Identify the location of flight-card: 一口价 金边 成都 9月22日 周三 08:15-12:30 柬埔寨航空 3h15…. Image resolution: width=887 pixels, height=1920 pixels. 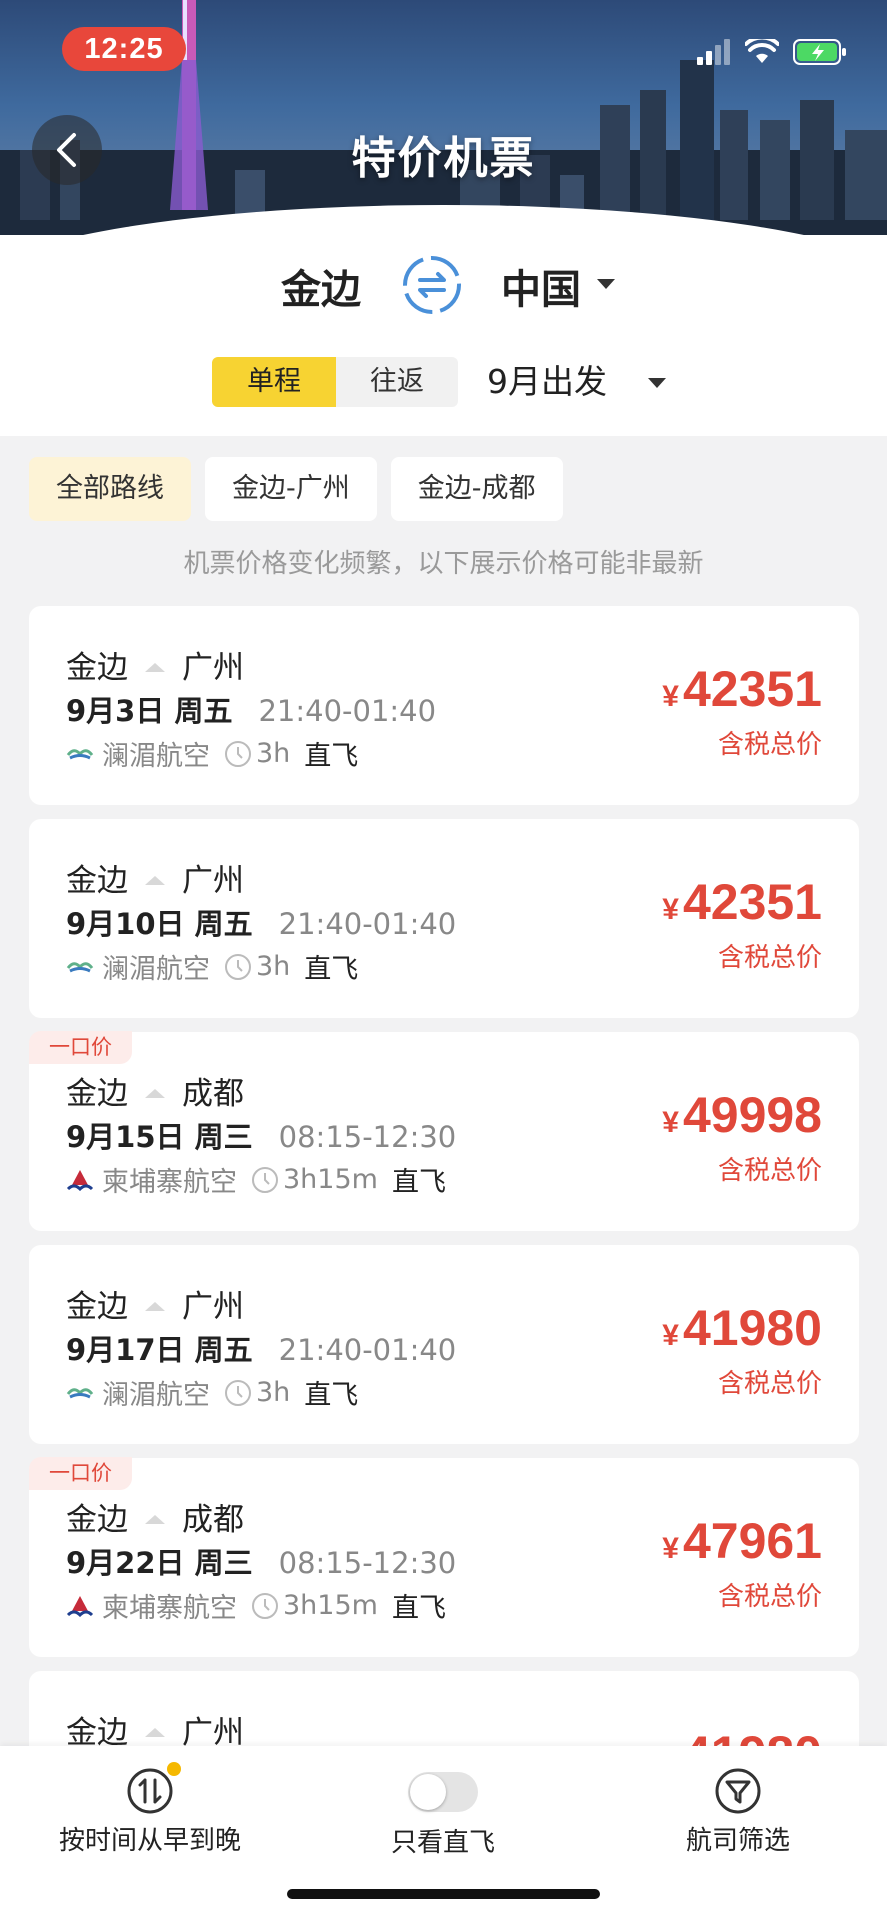
(444, 1557).